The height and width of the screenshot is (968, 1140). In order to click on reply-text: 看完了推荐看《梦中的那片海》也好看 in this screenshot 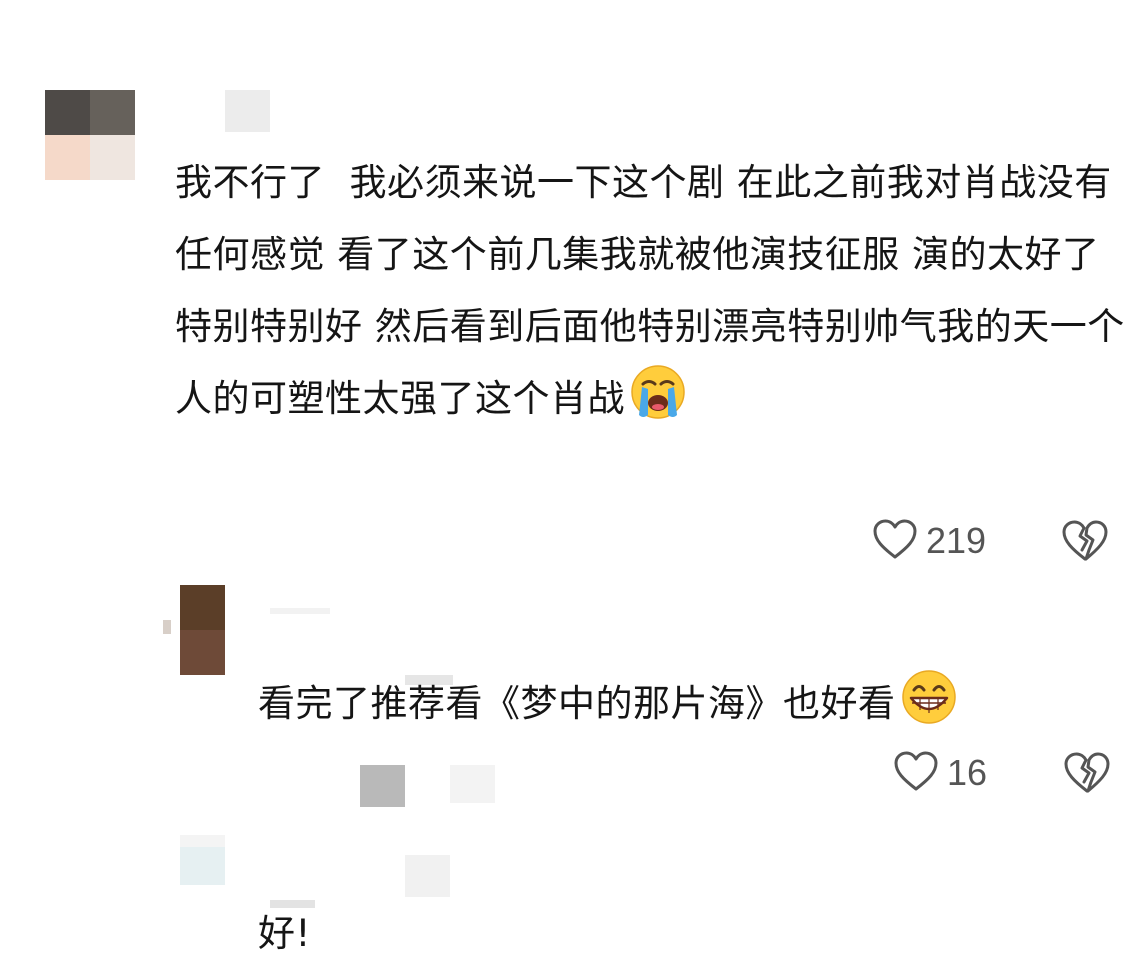, I will do `click(688, 709)`.